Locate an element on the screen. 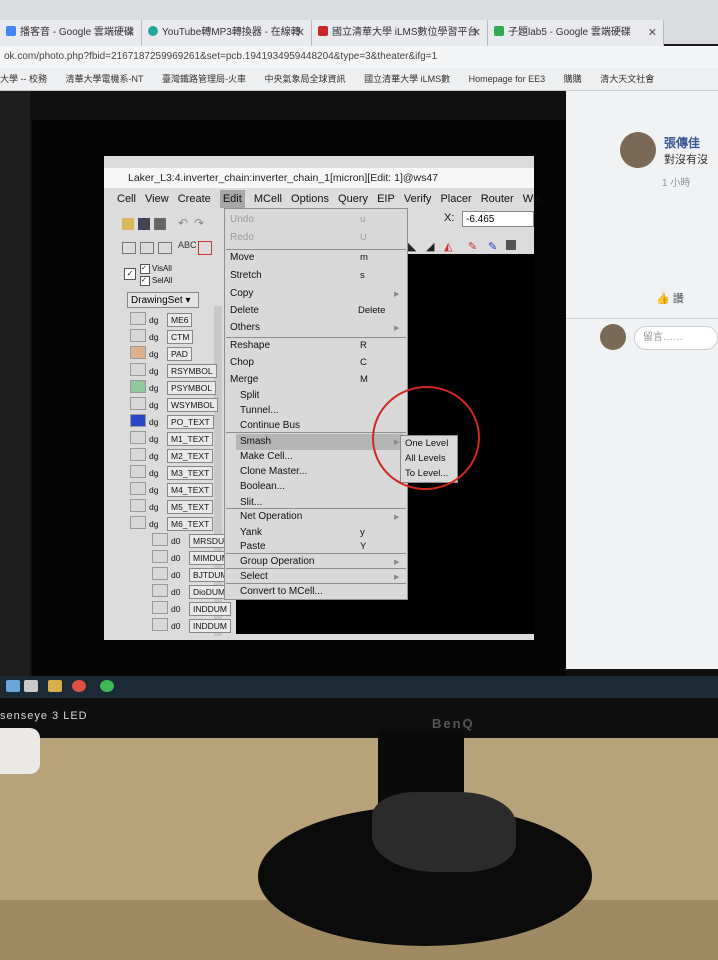 The image size is (718, 960). edit-menu-item: Continue Bus is located at coordinates (270, 425).